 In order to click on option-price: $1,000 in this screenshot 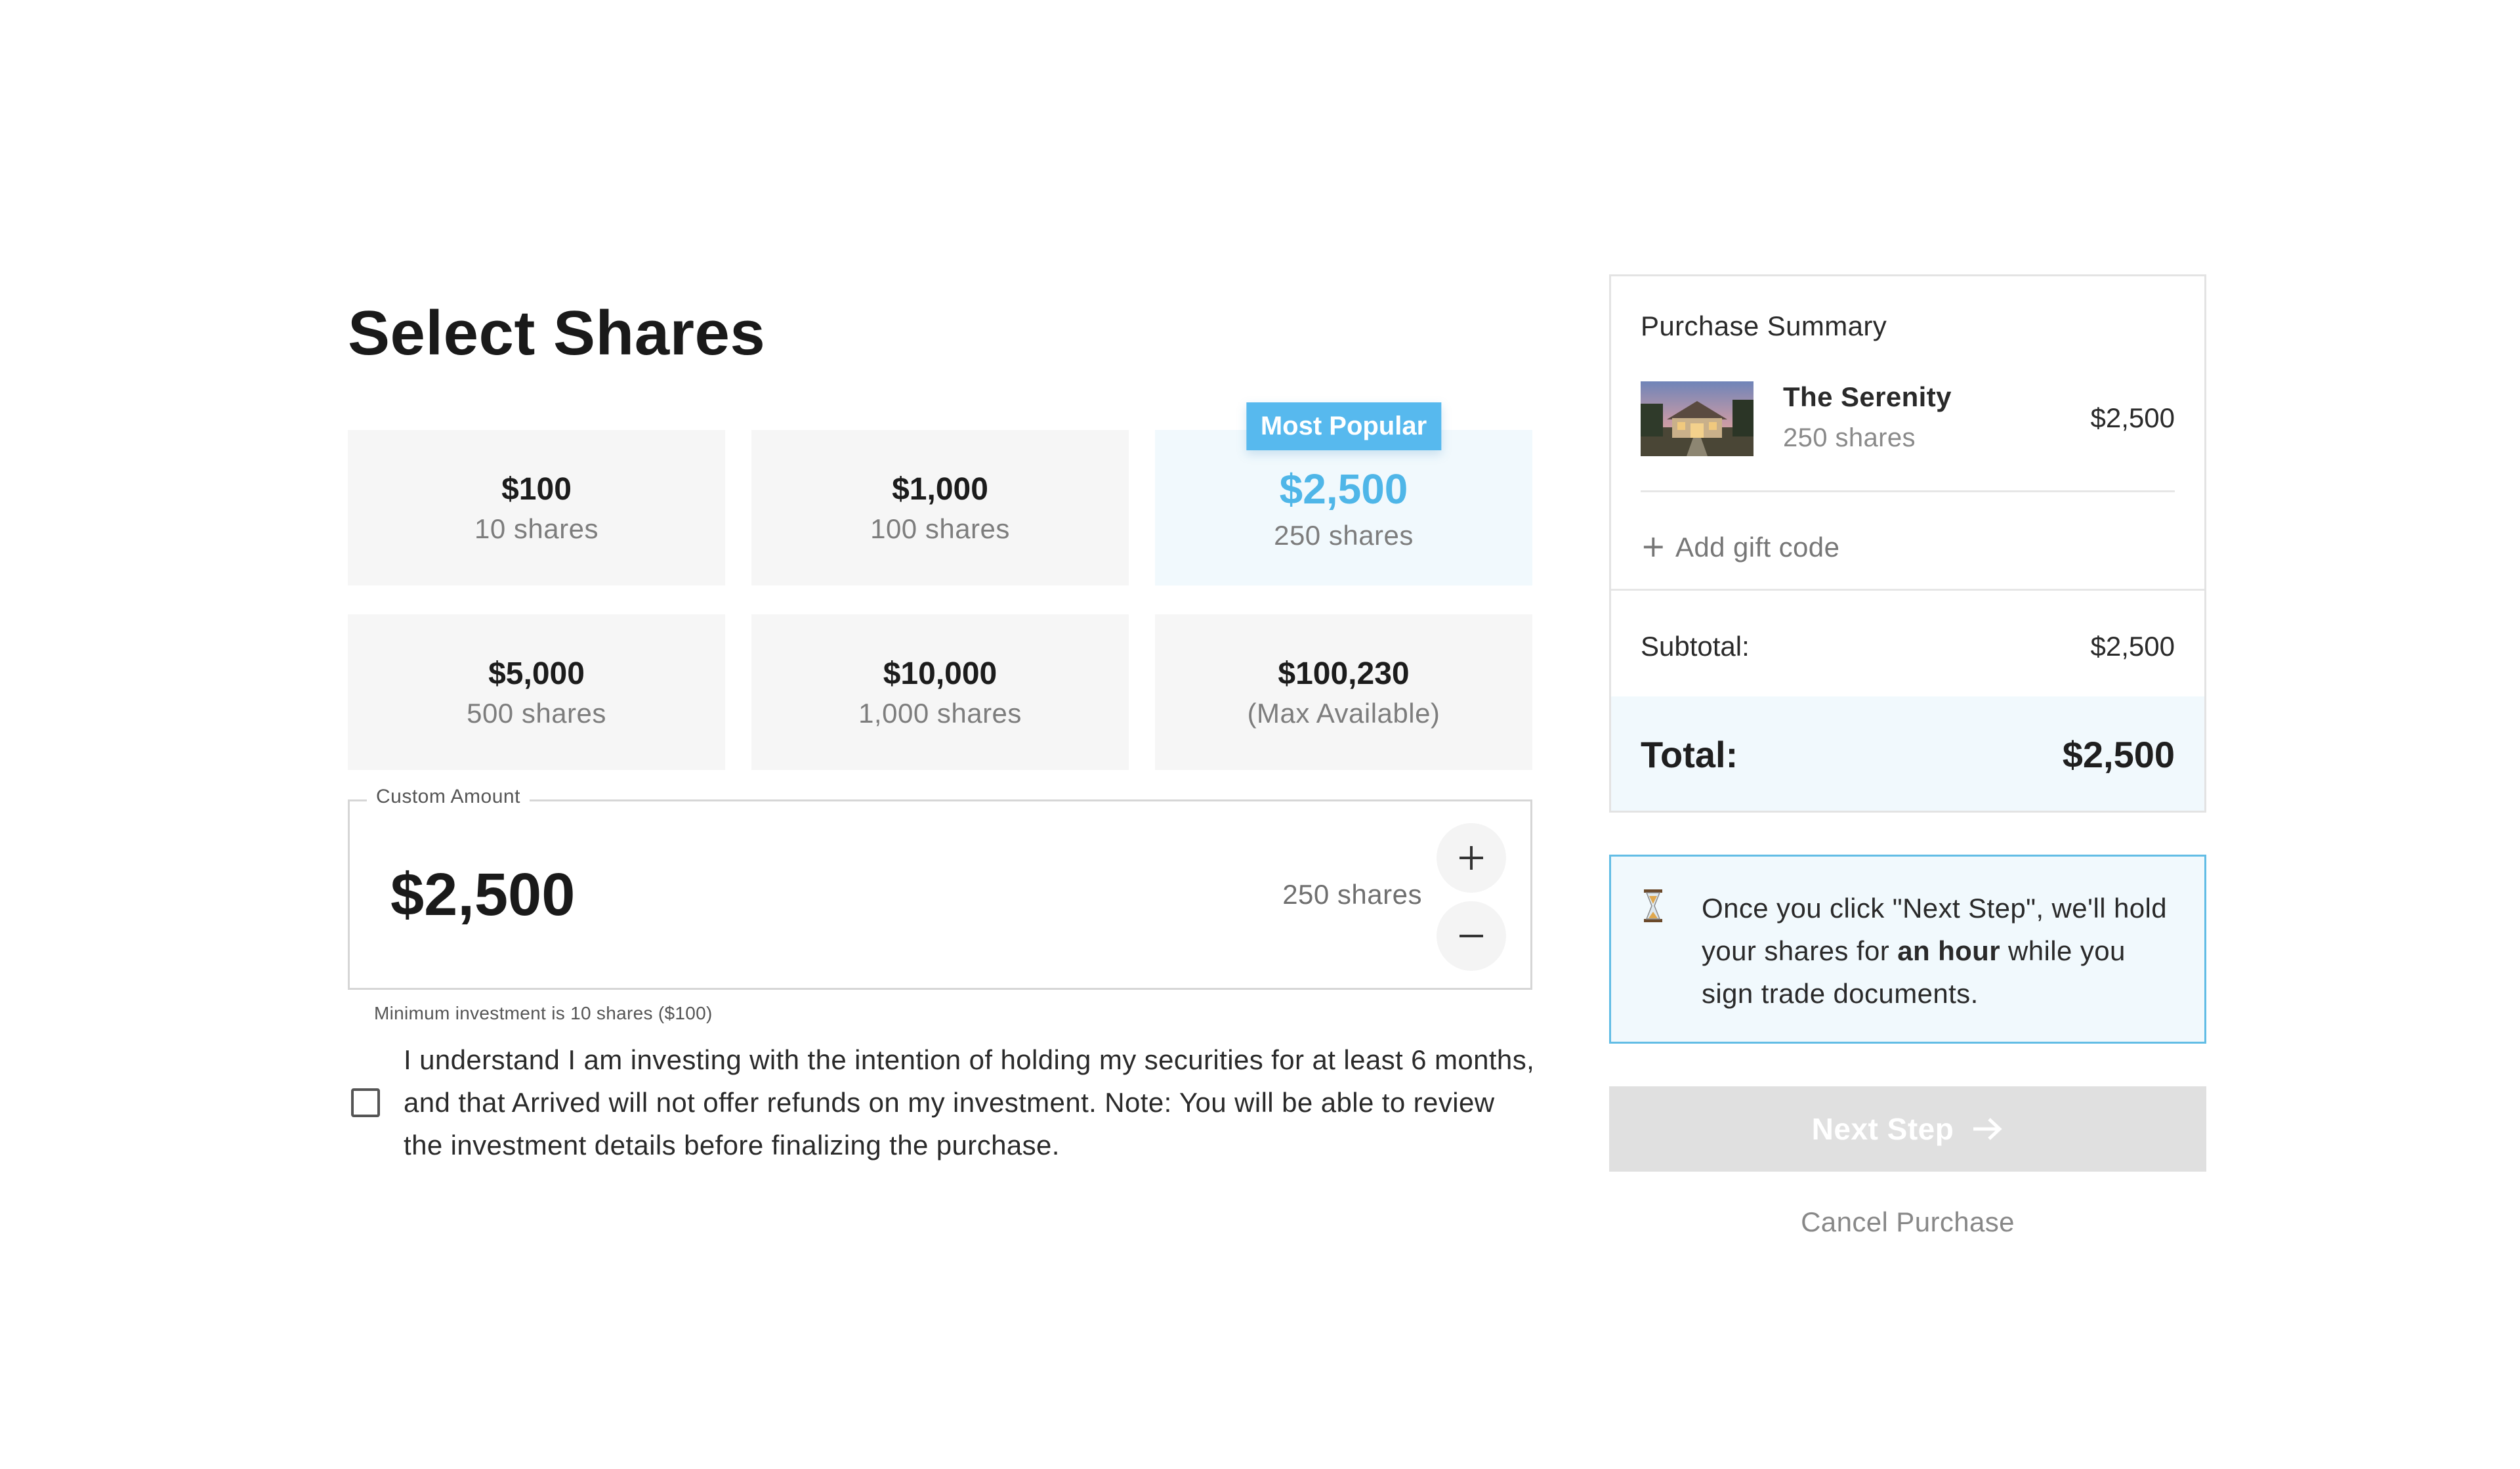, I will do `click(940, 489)`.